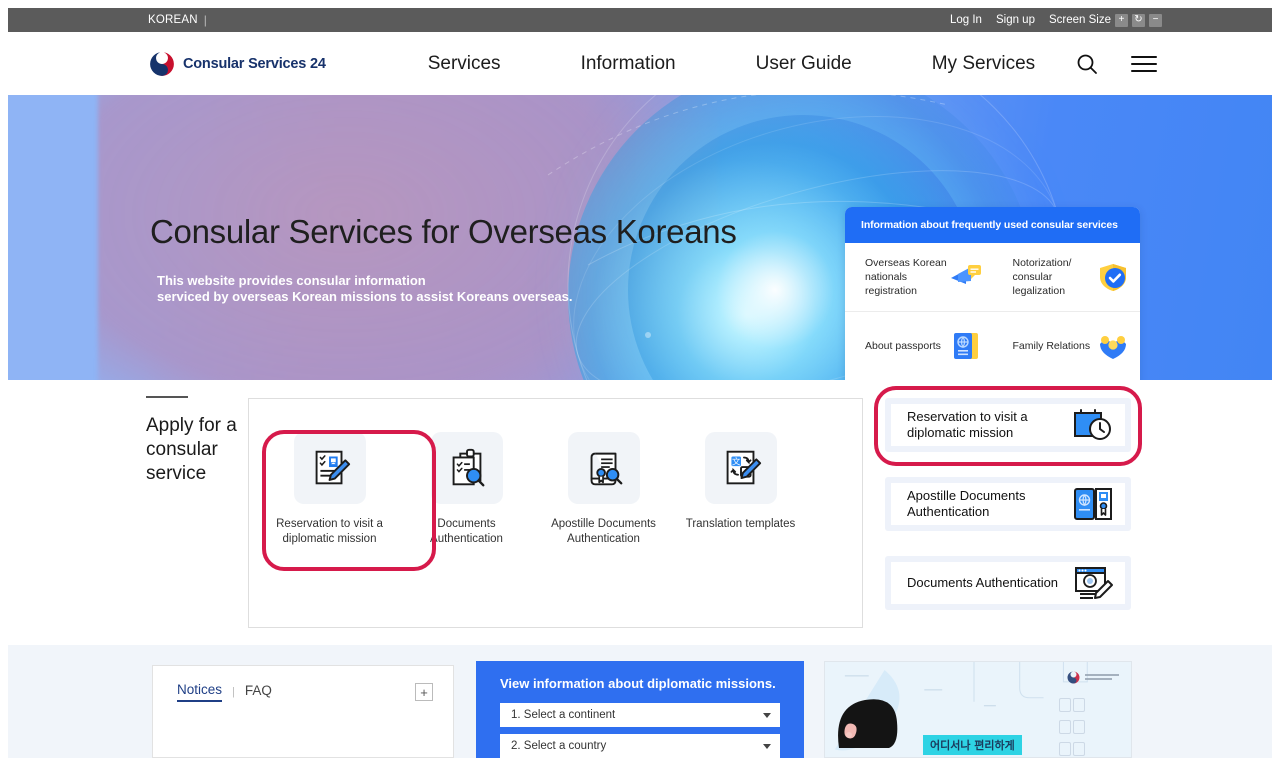 The width and height of the screenshot is (1280, 758). What do you see at coordinates (1121, 20) in the screenshot?
I see `screen-size-increase-button: +` at bounding box center [1121, 20].